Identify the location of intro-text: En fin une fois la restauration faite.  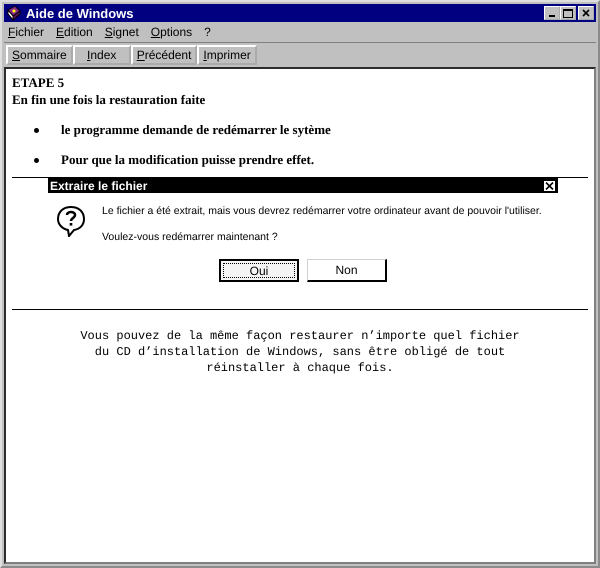
(109, 100).